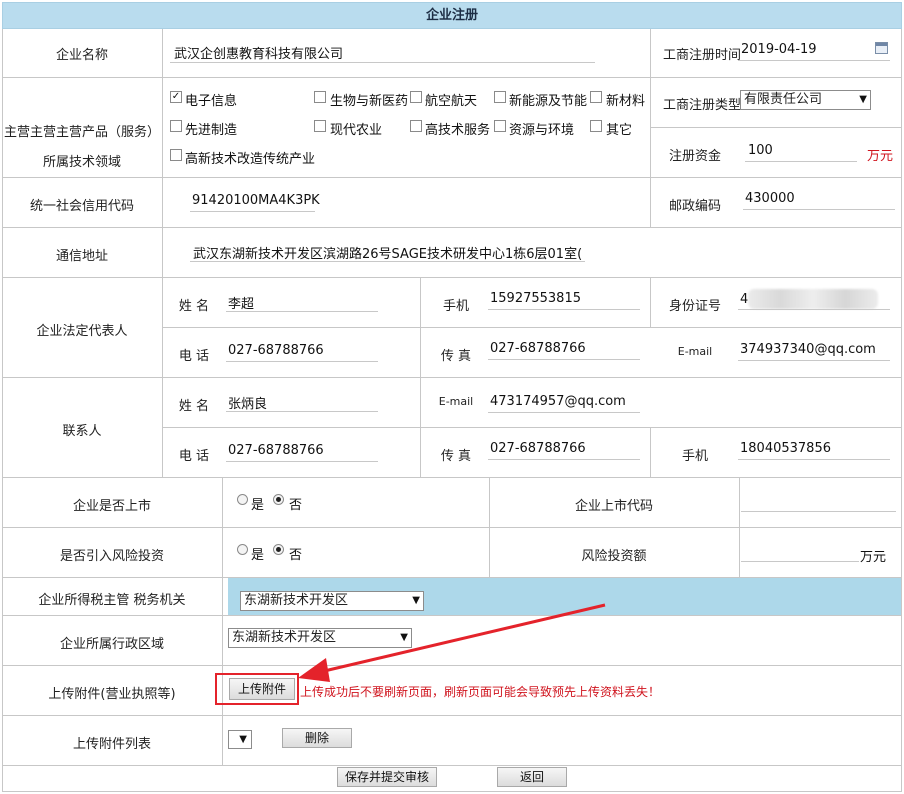 Image resolution: width=904 pixels, height=794 pixels. I want to click on form-title: 企业注册, so click(451, 15).